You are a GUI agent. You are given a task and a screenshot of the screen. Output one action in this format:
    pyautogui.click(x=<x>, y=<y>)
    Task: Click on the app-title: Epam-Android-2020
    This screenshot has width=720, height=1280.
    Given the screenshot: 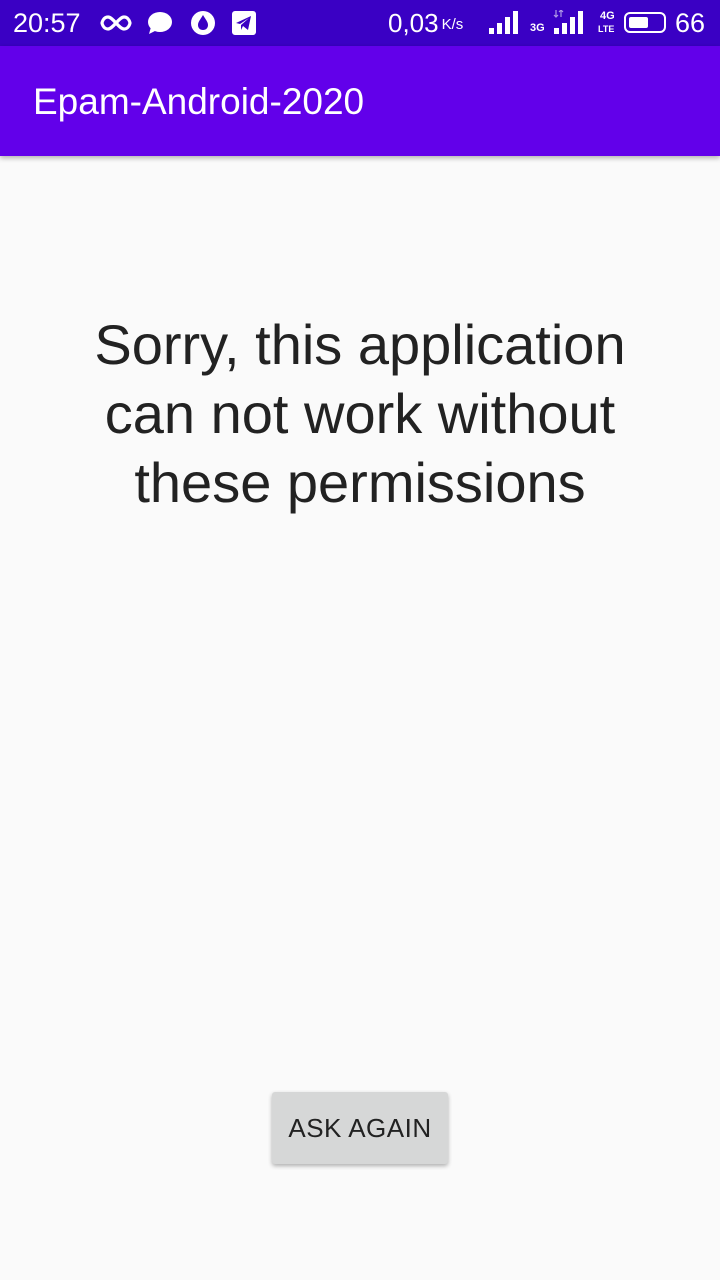 What is the action you would take?
    pyautogui.click(x=199, y=101)
    